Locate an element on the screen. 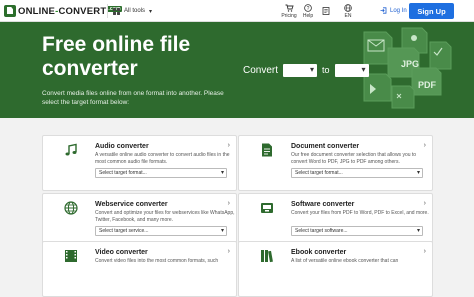 The height and width of the screenshot is (297, 474). all-tools-menu: All tools ▾ is located at coordinates (132, 11).